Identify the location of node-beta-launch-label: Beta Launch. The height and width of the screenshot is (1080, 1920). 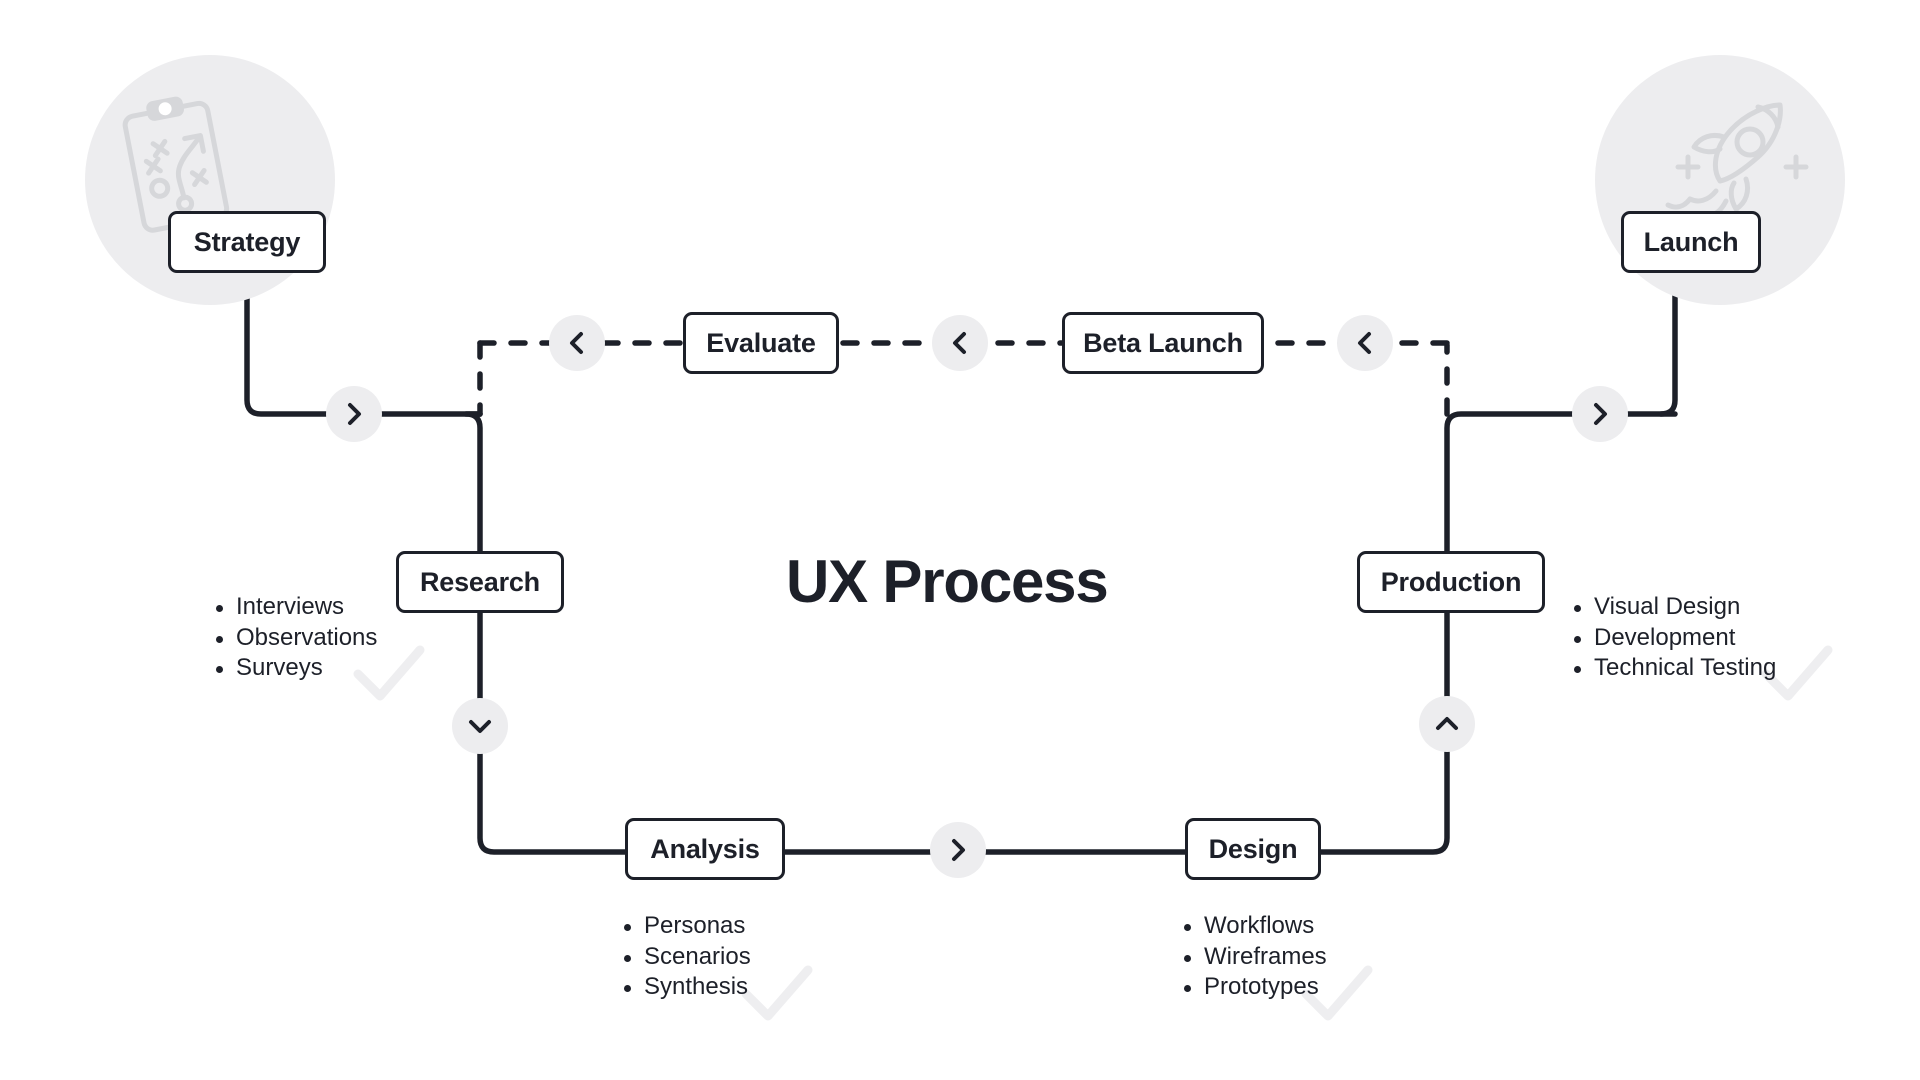
(1163, 342).